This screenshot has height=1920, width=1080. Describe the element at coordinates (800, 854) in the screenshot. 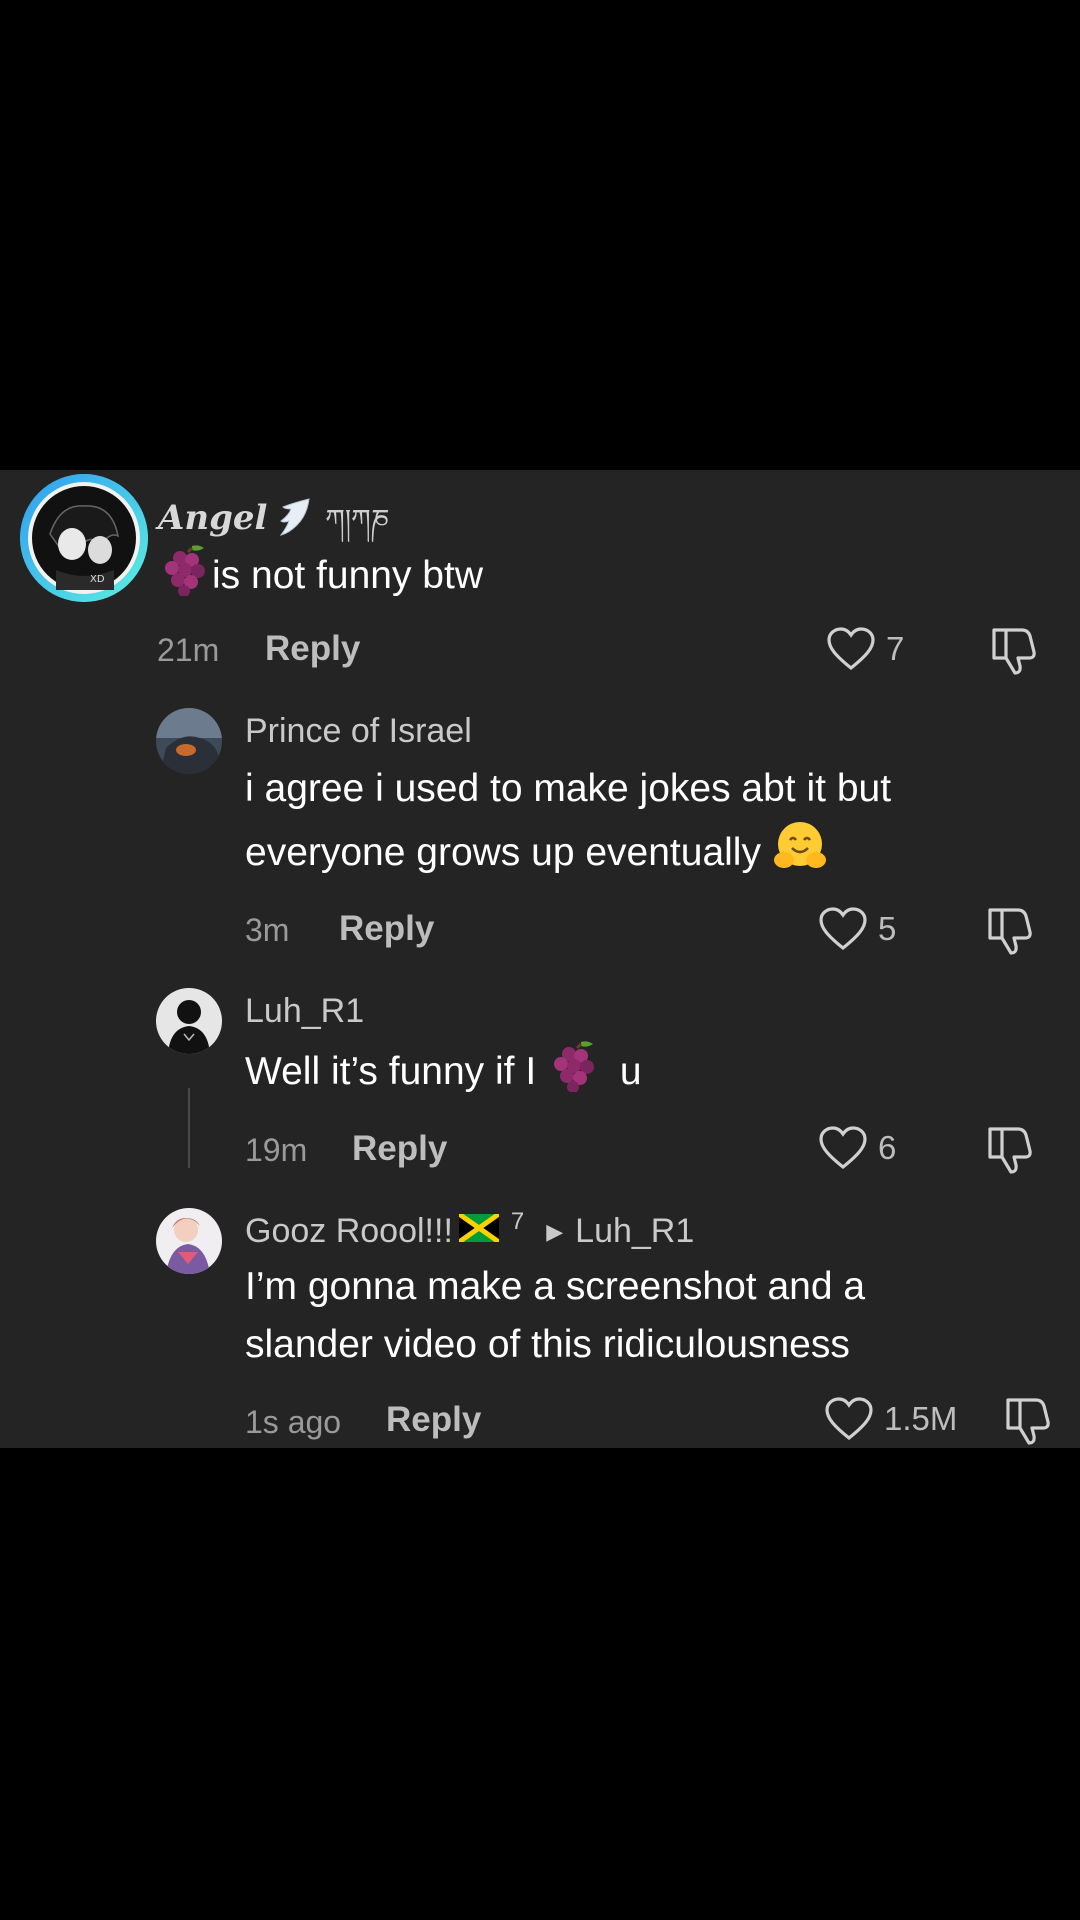

I see `hugging-face-emoji` at that location.